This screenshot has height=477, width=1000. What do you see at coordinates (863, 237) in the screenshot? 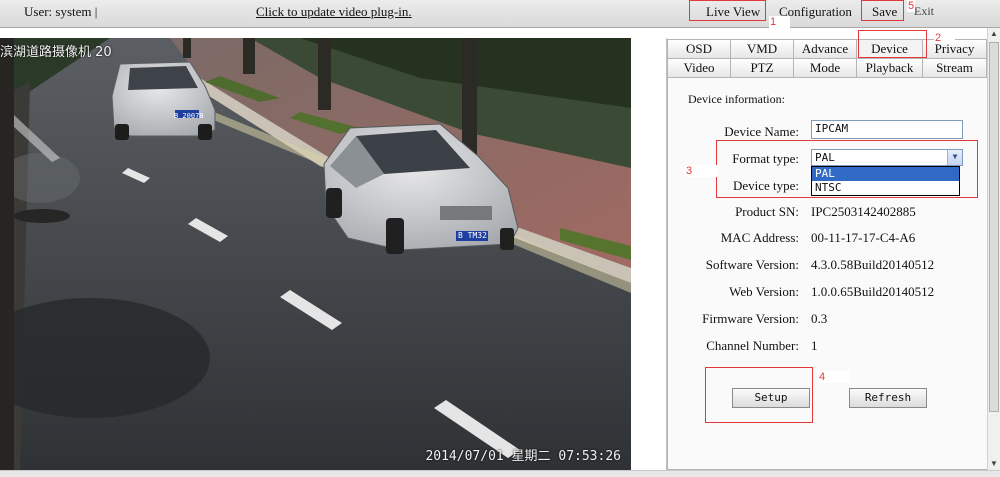
I see `mac-address-value: 00-11-17-17-C4-A6` at bounding box center [863, 237].